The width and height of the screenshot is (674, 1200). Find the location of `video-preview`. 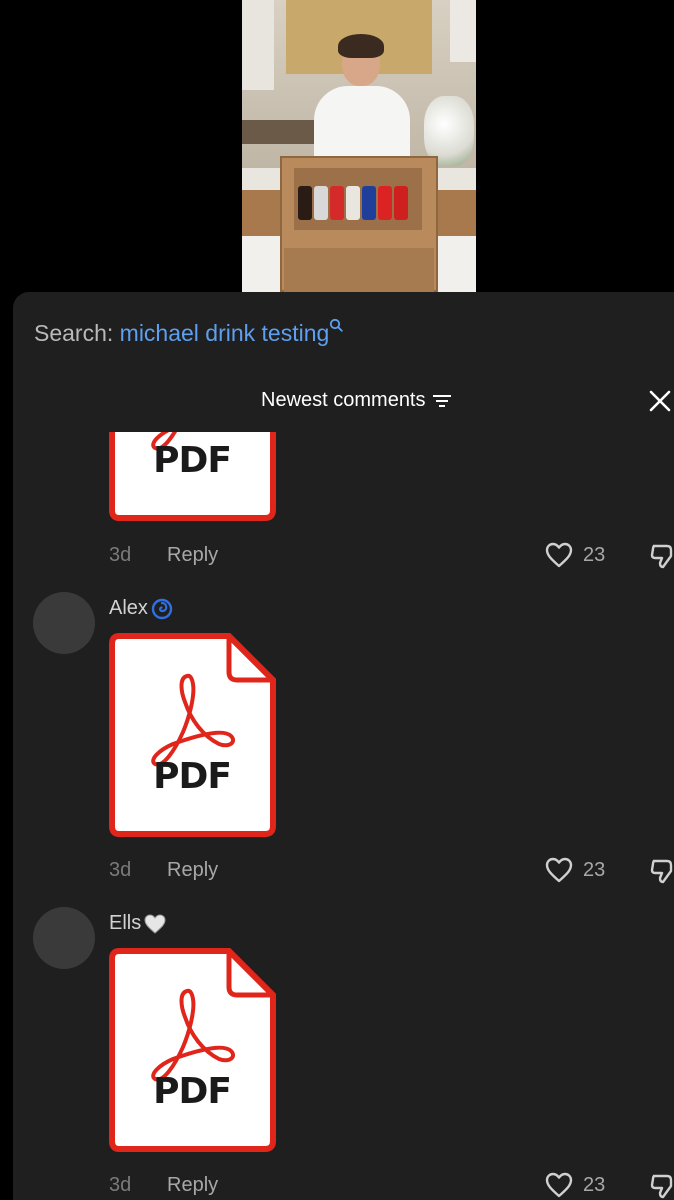

video-preview is located at coordinates (359, 146).